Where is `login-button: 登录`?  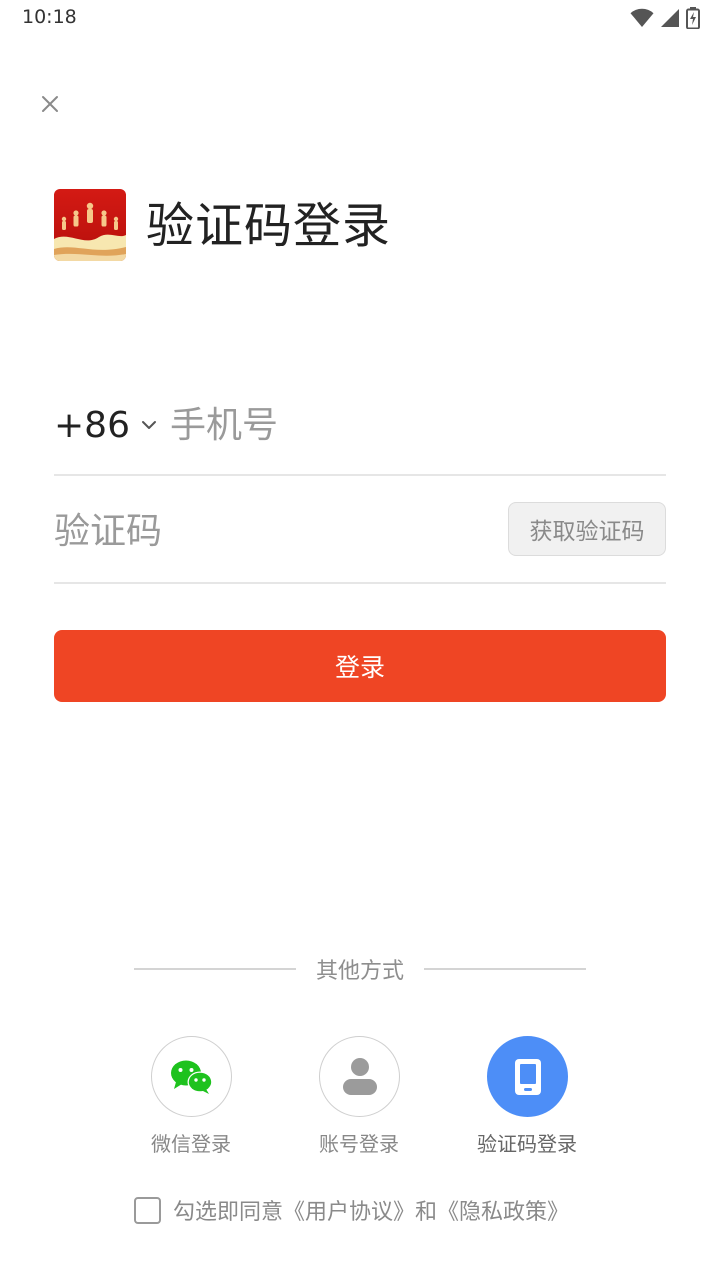 login-button: 登录 is located at coordinates (360, 666).